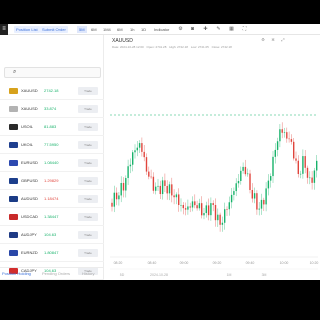  What do you see at coordinates (132, 29) in the screenshot?
I see `interval-1h: 1h` at bounding box center [132, 29].